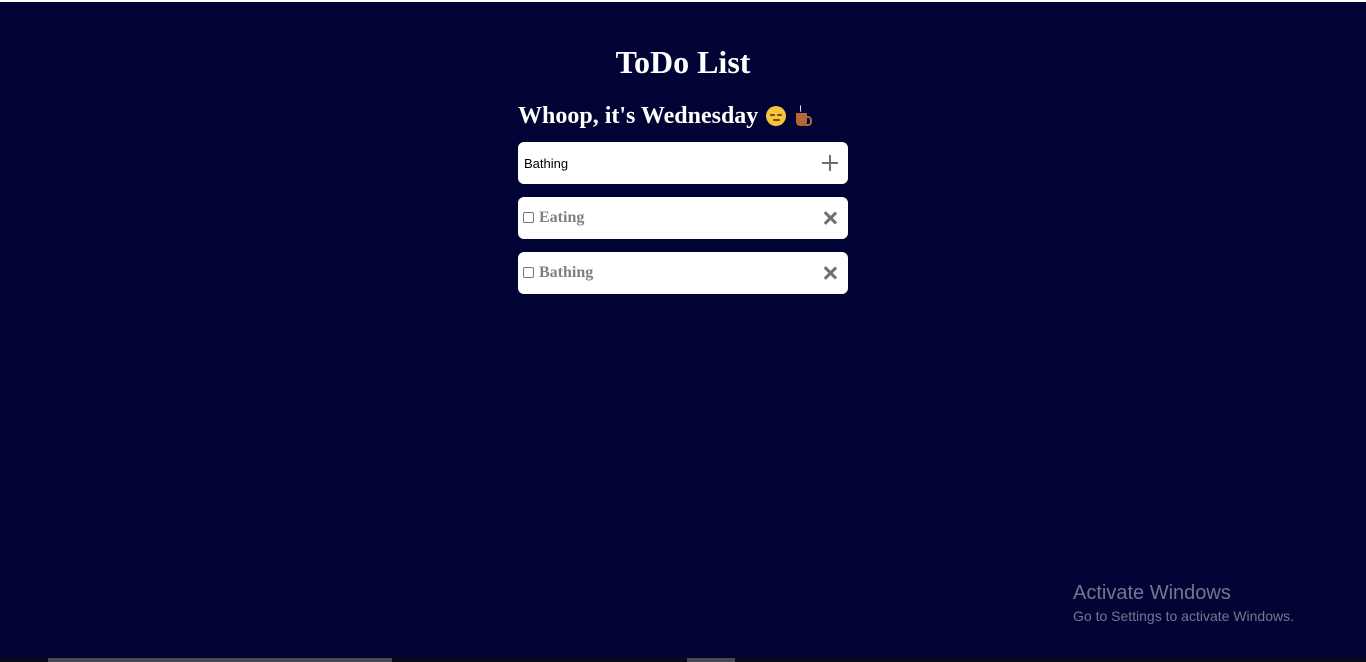 This screenshot has height=662, width=1366. What do you see at coordinates (776, 116) in the screenshot?
I see `relieved-face-icon` at bounding box center [776, 116].